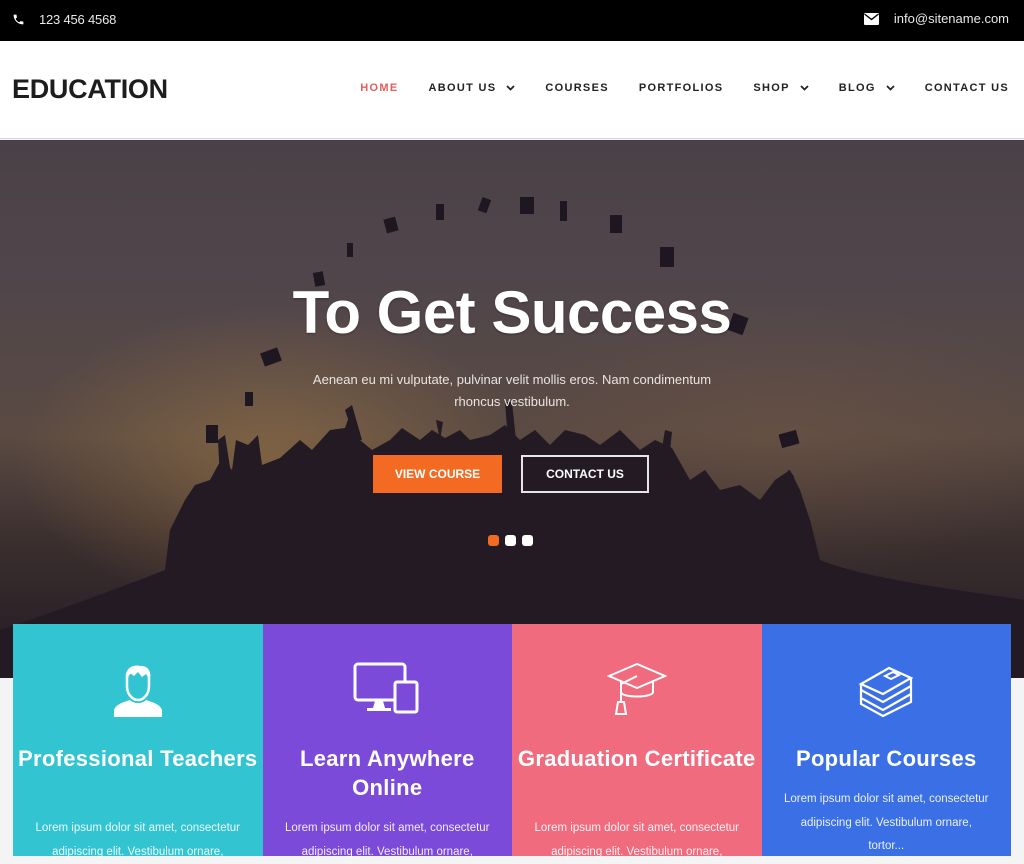 The image size is (1024, 864). I want to click on nav-item-about-us: ABOUT US, so click(472, 88).